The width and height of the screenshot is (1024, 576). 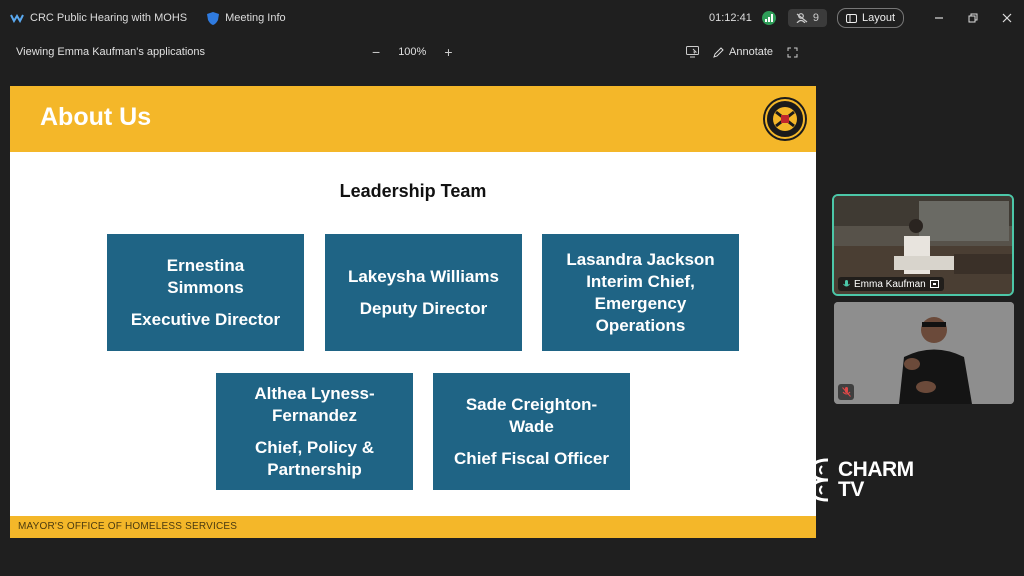 I want to click on speaker-name-tag: Emma Kaufman, so click(x=891, y=284).